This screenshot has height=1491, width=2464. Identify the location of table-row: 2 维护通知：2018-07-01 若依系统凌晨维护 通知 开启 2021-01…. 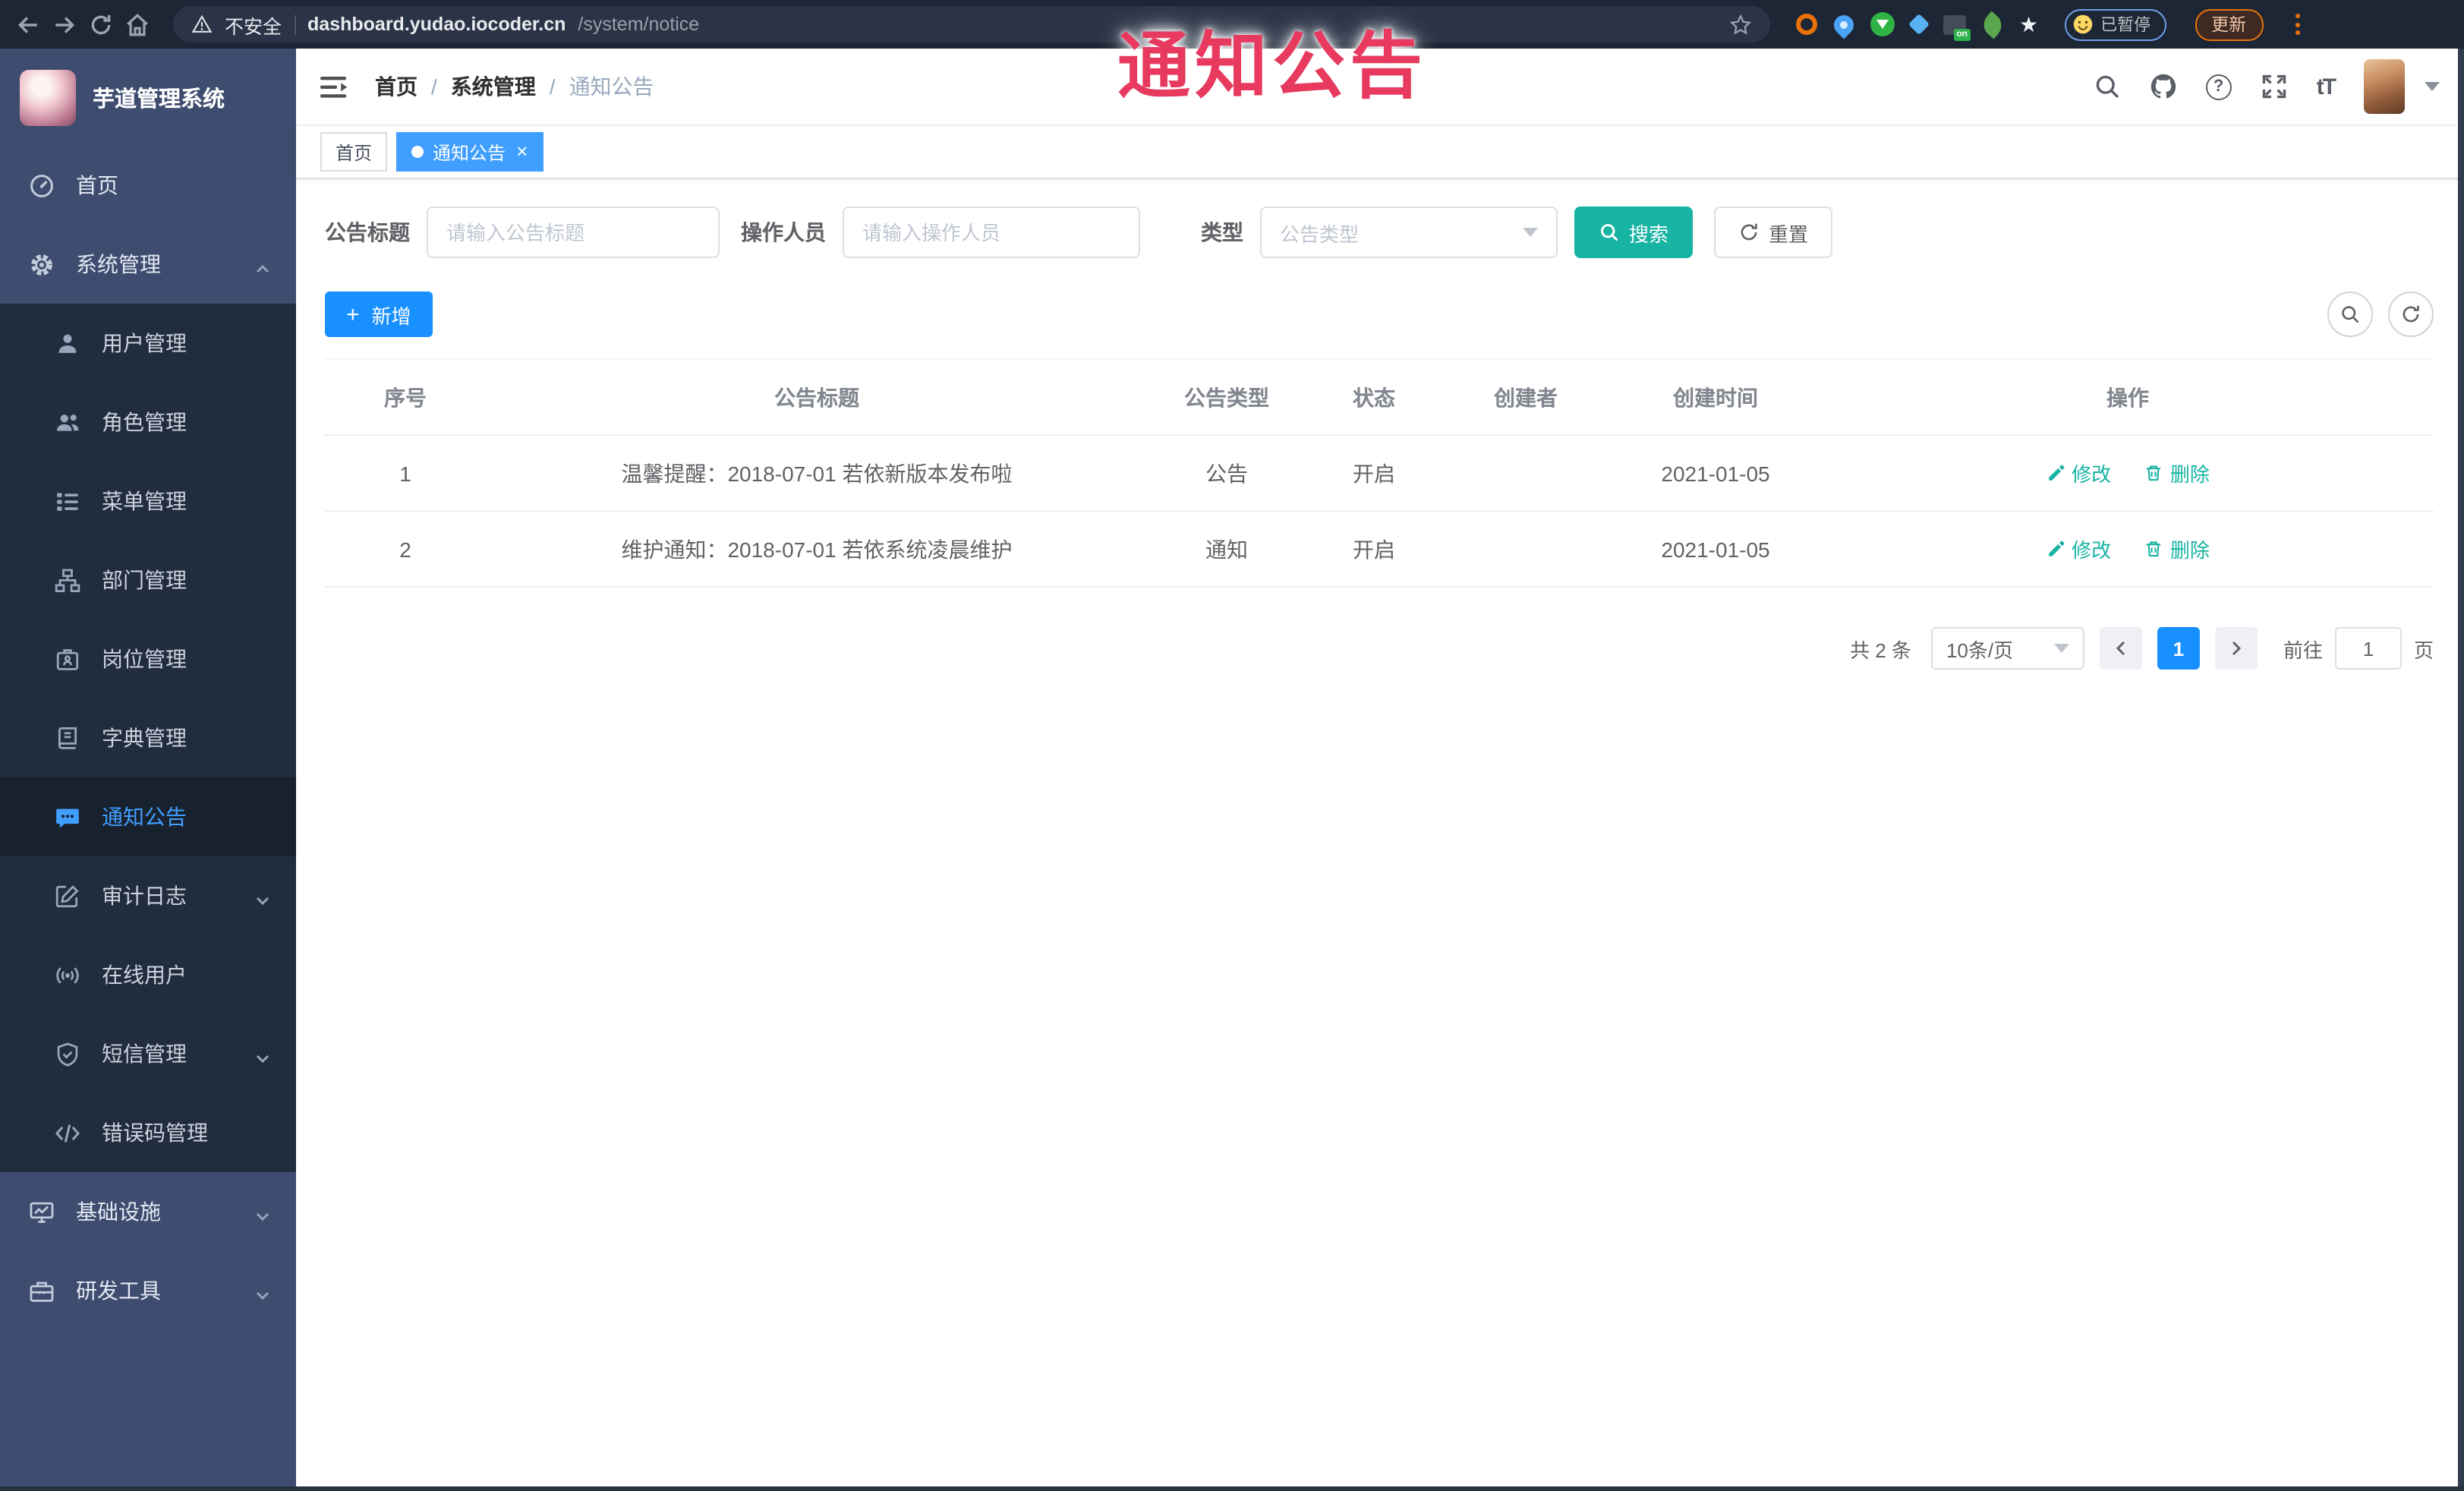
(1380, 549).